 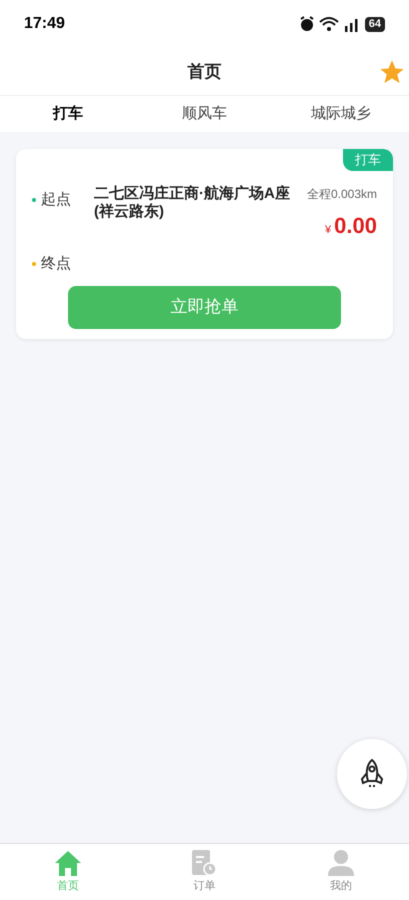 What do you see at coordinates (372, 774) in the screenshot?
I see `rocket-button` at bounding box center [372, 774].